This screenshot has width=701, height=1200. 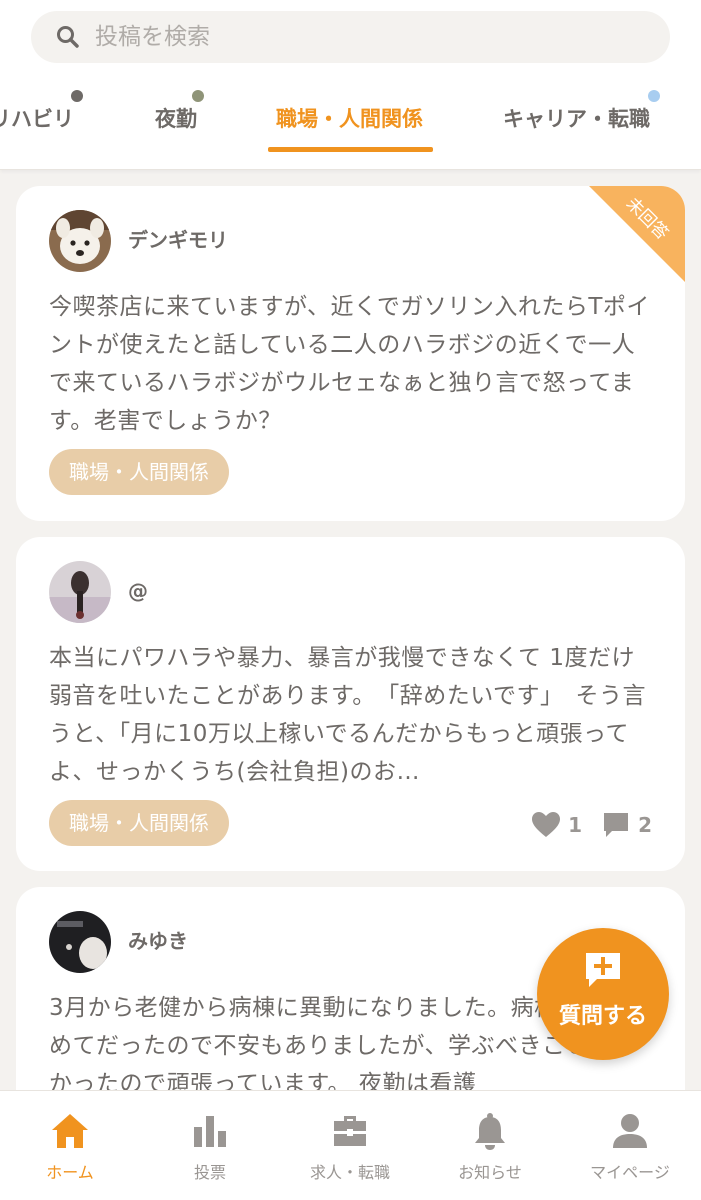 What do you see at coordinates (37, 119) in the screenshot?
I see `tab-rehabilitation: リハビリ` at bounding box center [37, 119].